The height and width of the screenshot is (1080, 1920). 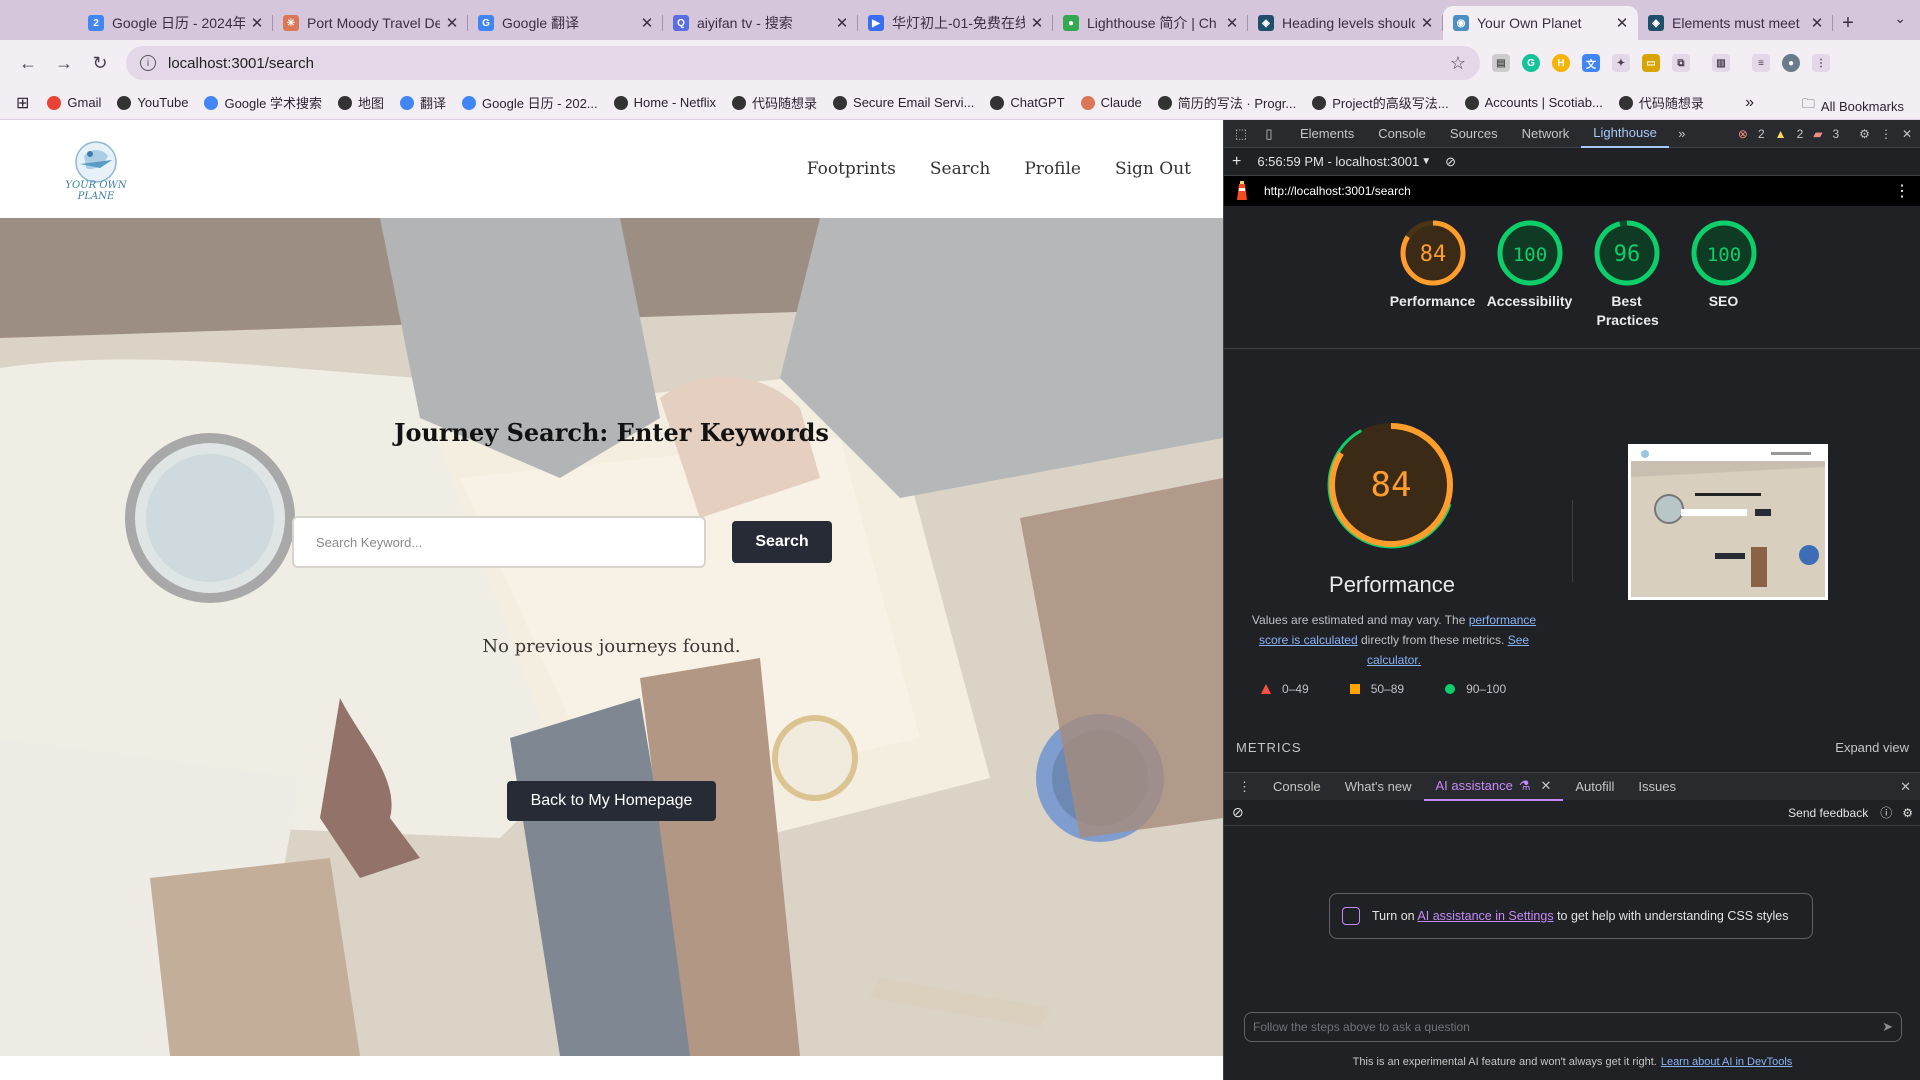 What do you see at coordinates (1493, 787) in the screenshot?
I see `drawer-tab-ai-assistance: AI assistance ⚗ ✕` at bounding box center [1493, 787].